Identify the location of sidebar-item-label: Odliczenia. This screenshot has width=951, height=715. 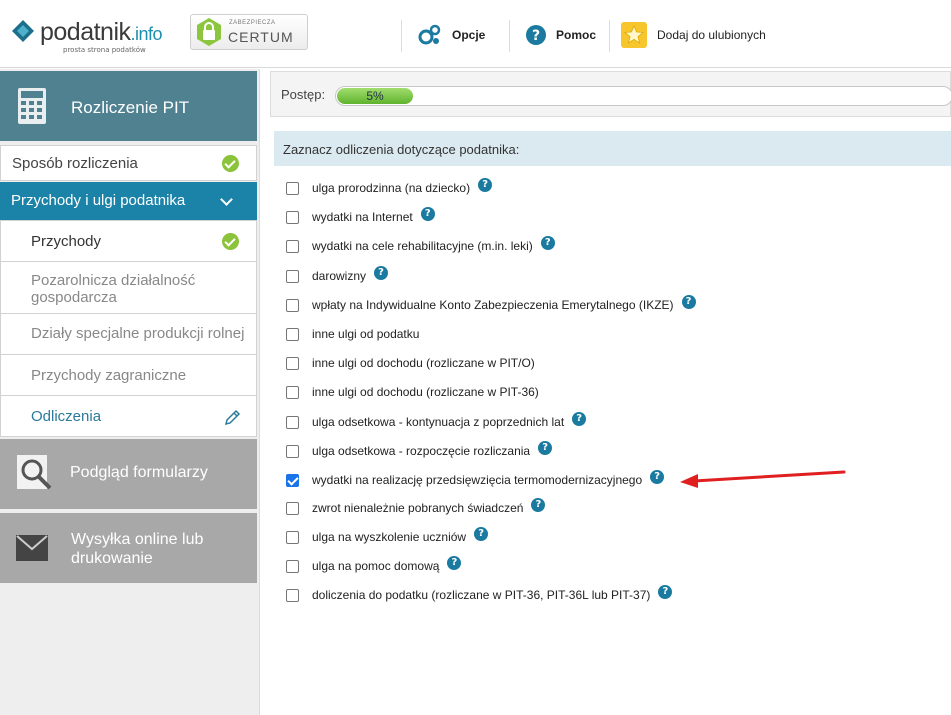
(66, 416).